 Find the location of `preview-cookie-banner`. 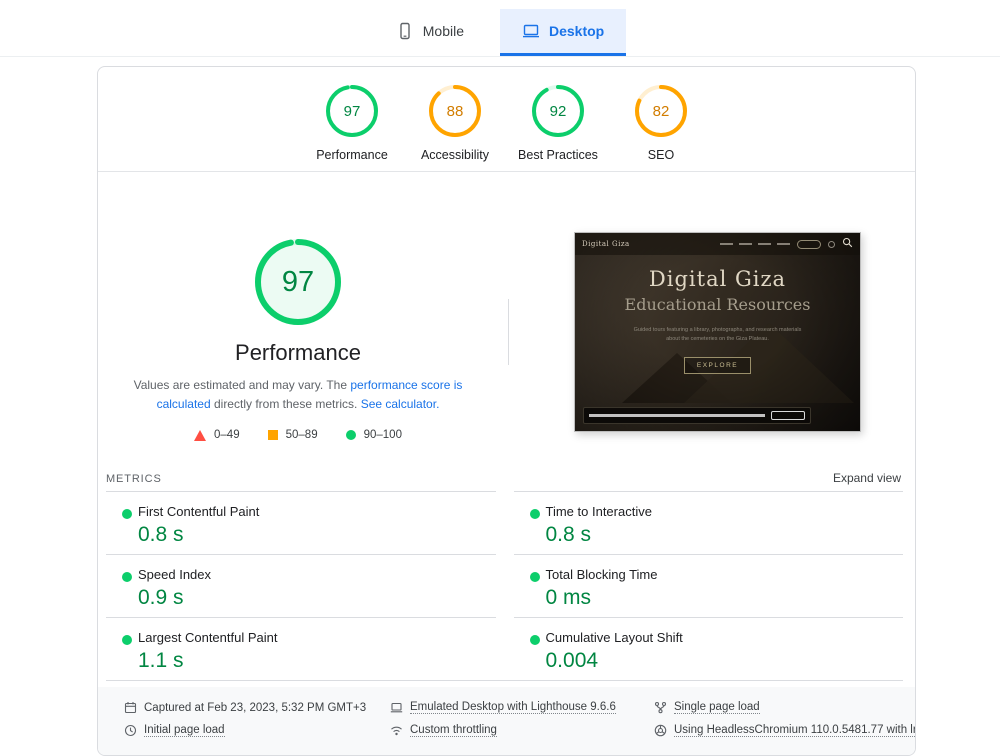

preview-cookie-banner is located at coordinates (697, 415).